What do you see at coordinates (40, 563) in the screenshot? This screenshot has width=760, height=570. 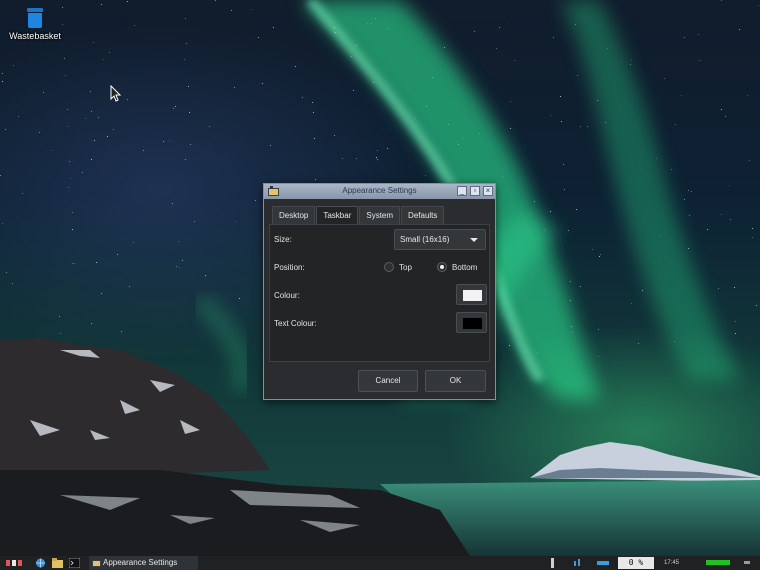 I see `globe-icon` at bounding box center [40, 563].